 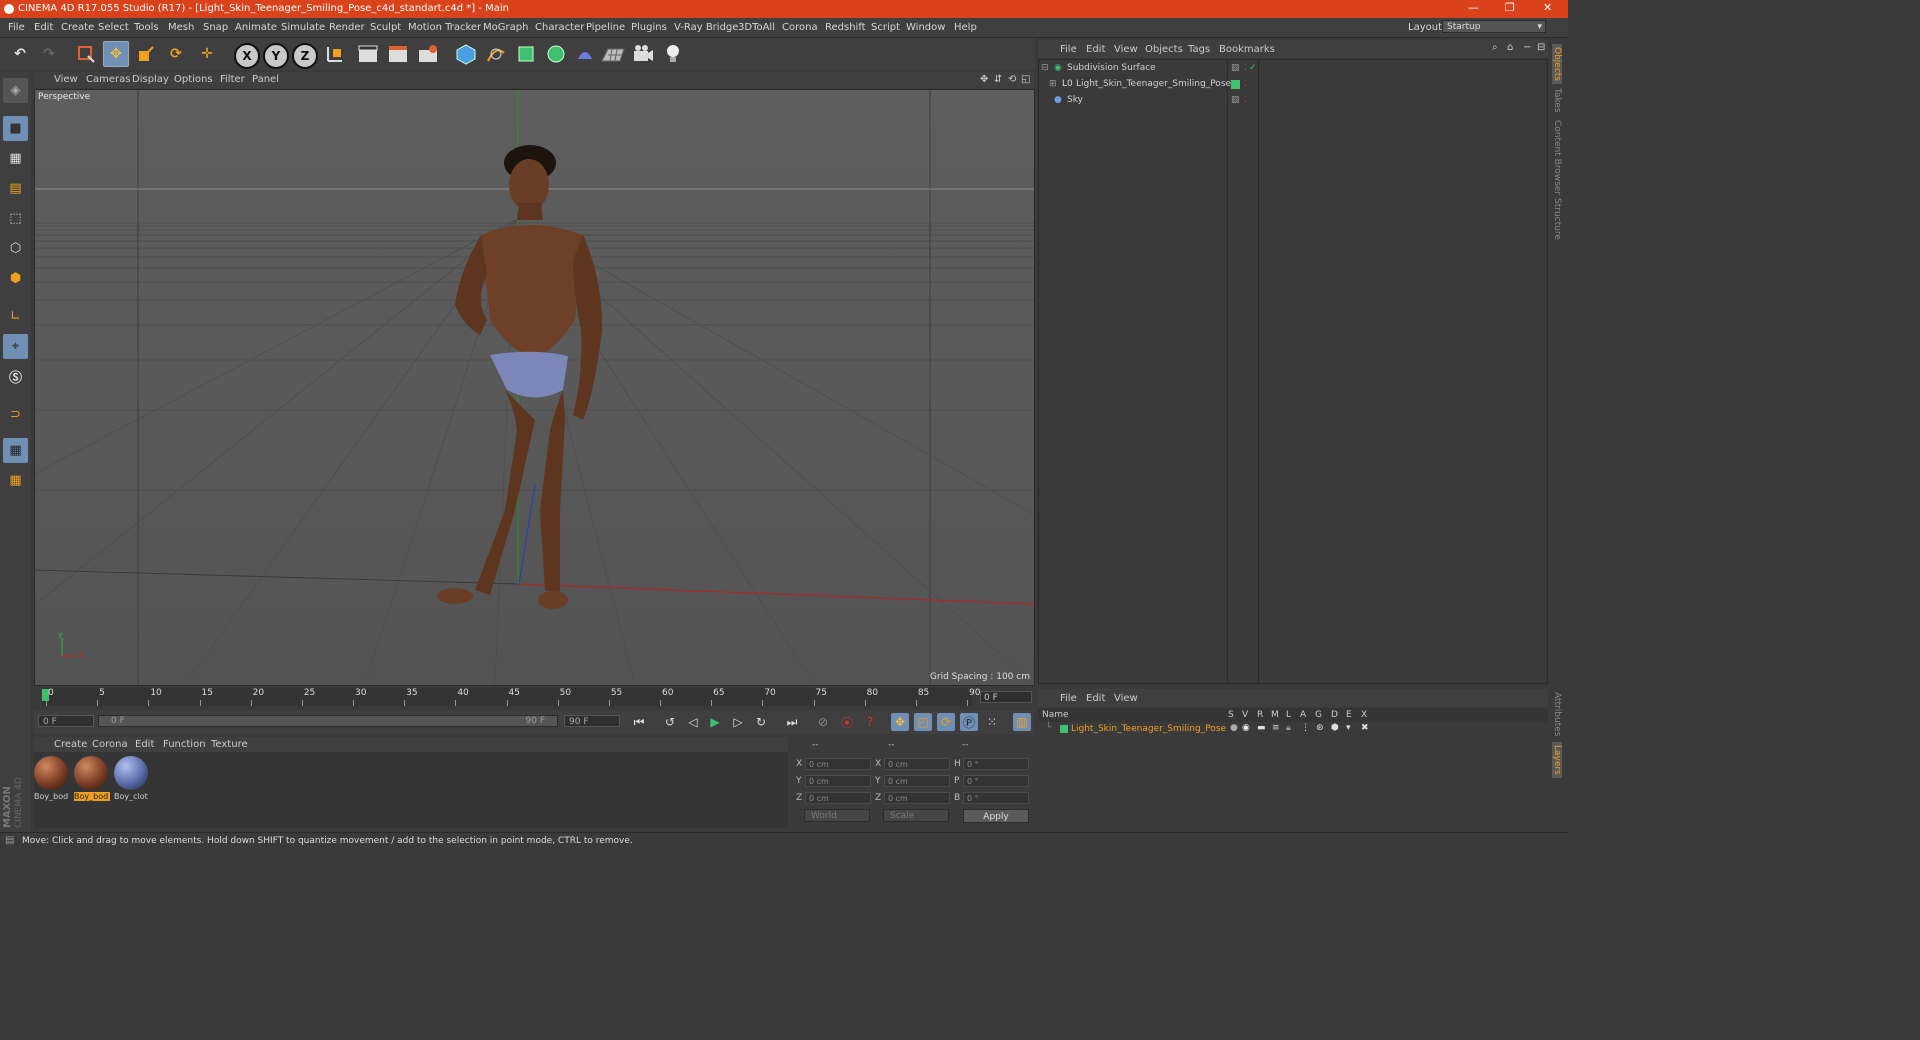 What do you see at coordinates (385, 27) in the screenshot?
I see `menu-sculpt: Sculpt` at bounding box center [385, 27].